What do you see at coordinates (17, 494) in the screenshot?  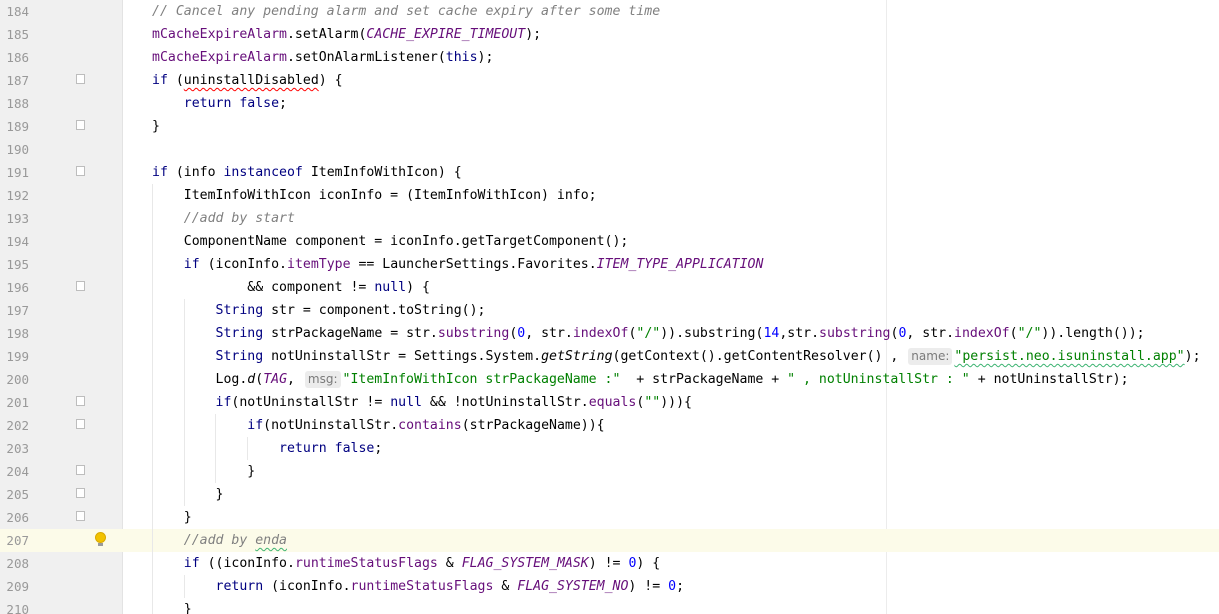 I see `line-number: 205` at bounding box center [17, 494].